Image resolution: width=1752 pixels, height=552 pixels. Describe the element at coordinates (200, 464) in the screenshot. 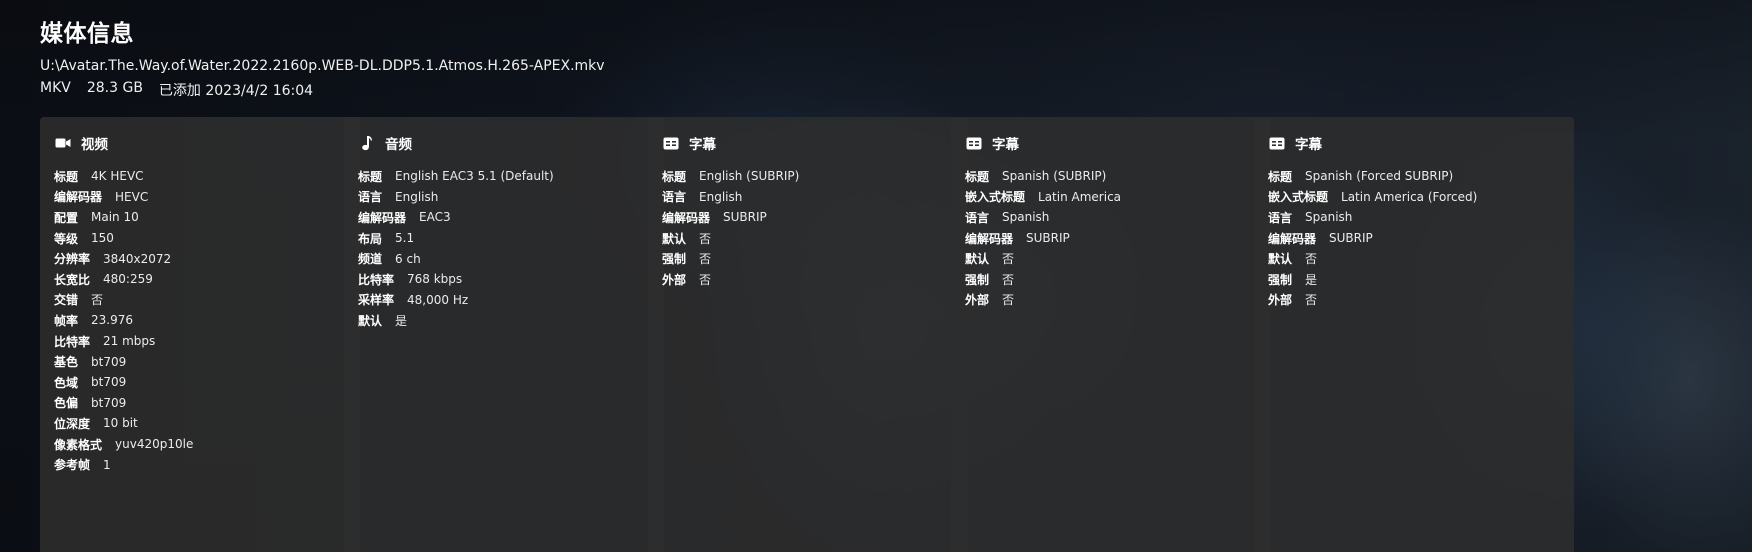

I see `property-row: 参考帧 1` at that location.